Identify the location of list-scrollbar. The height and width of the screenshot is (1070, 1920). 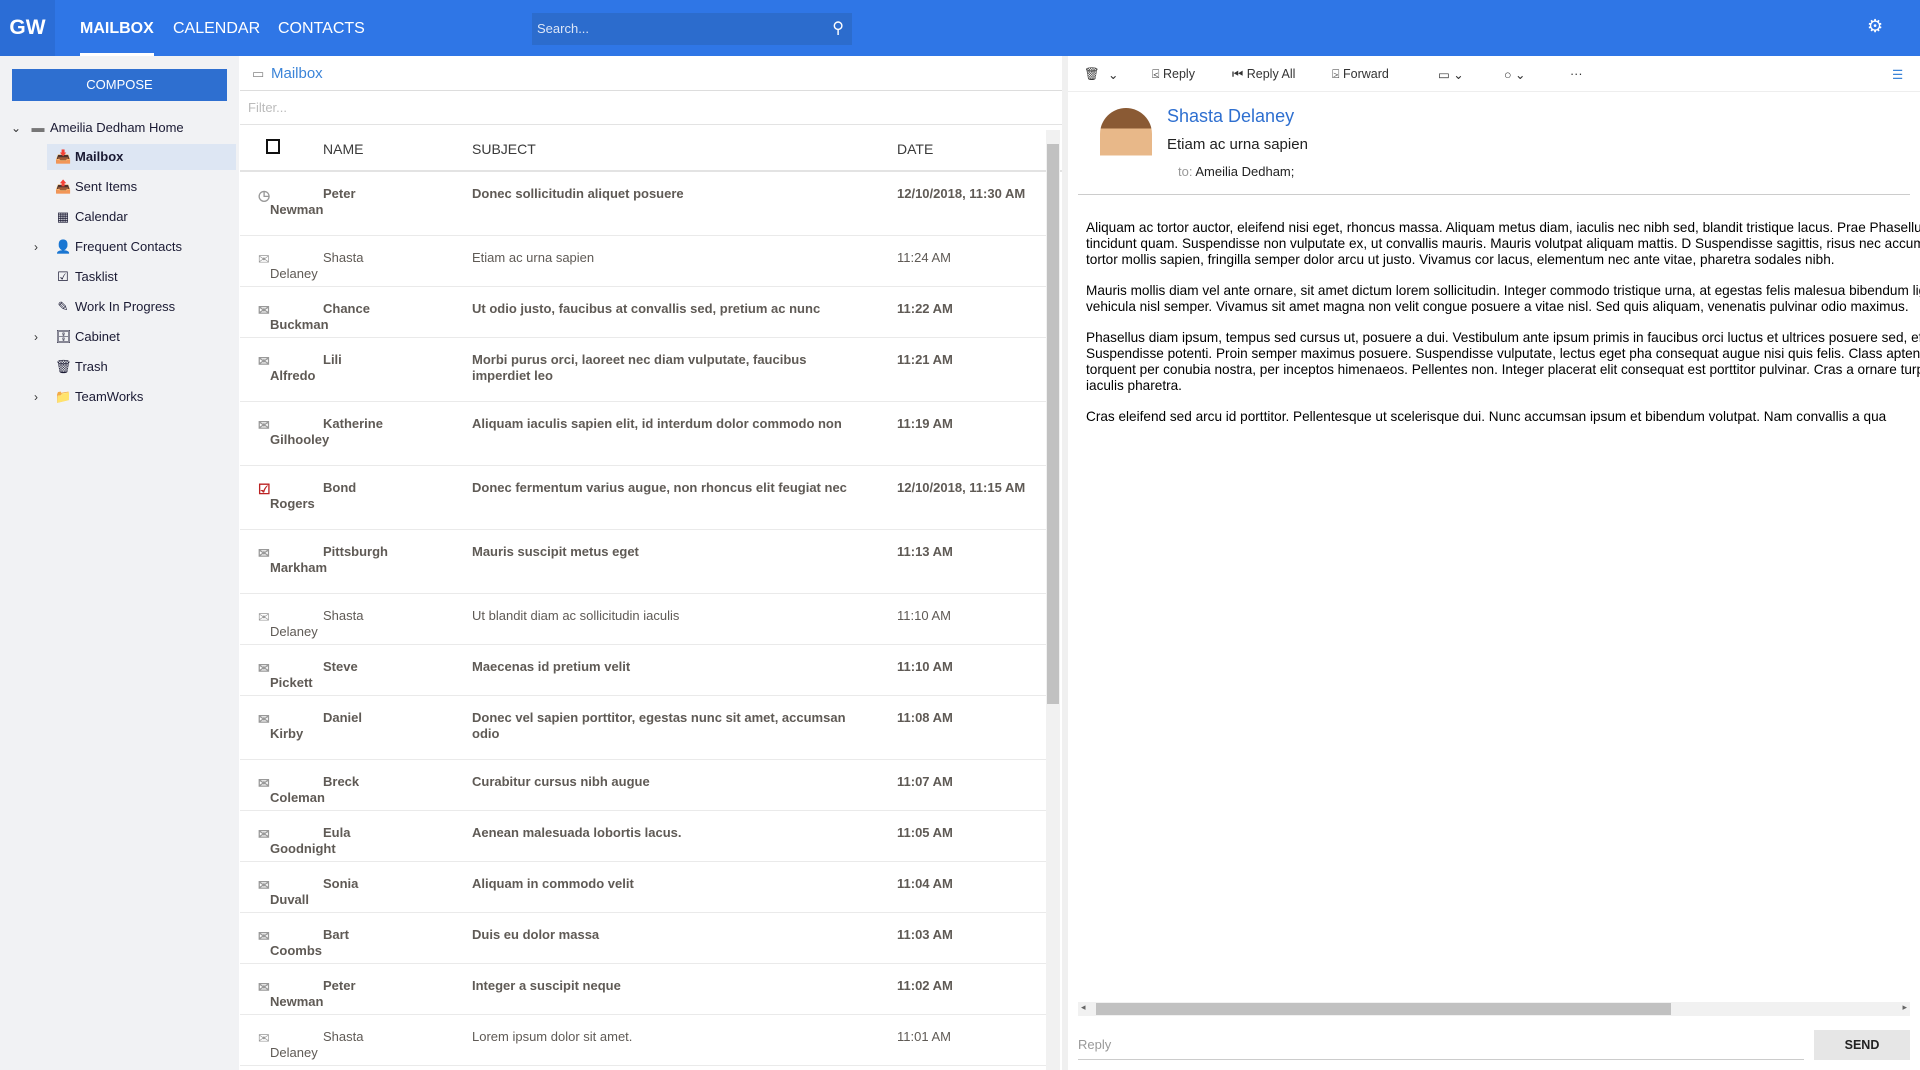
(1053, 600).